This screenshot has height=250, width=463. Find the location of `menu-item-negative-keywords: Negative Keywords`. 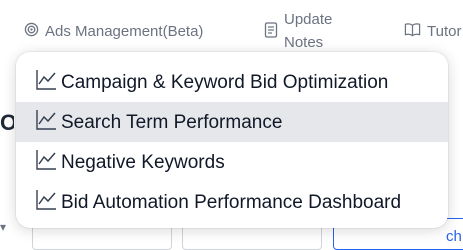

menu-item-negative-keywords: Negative Keywords is located at coordinates (232, 162).